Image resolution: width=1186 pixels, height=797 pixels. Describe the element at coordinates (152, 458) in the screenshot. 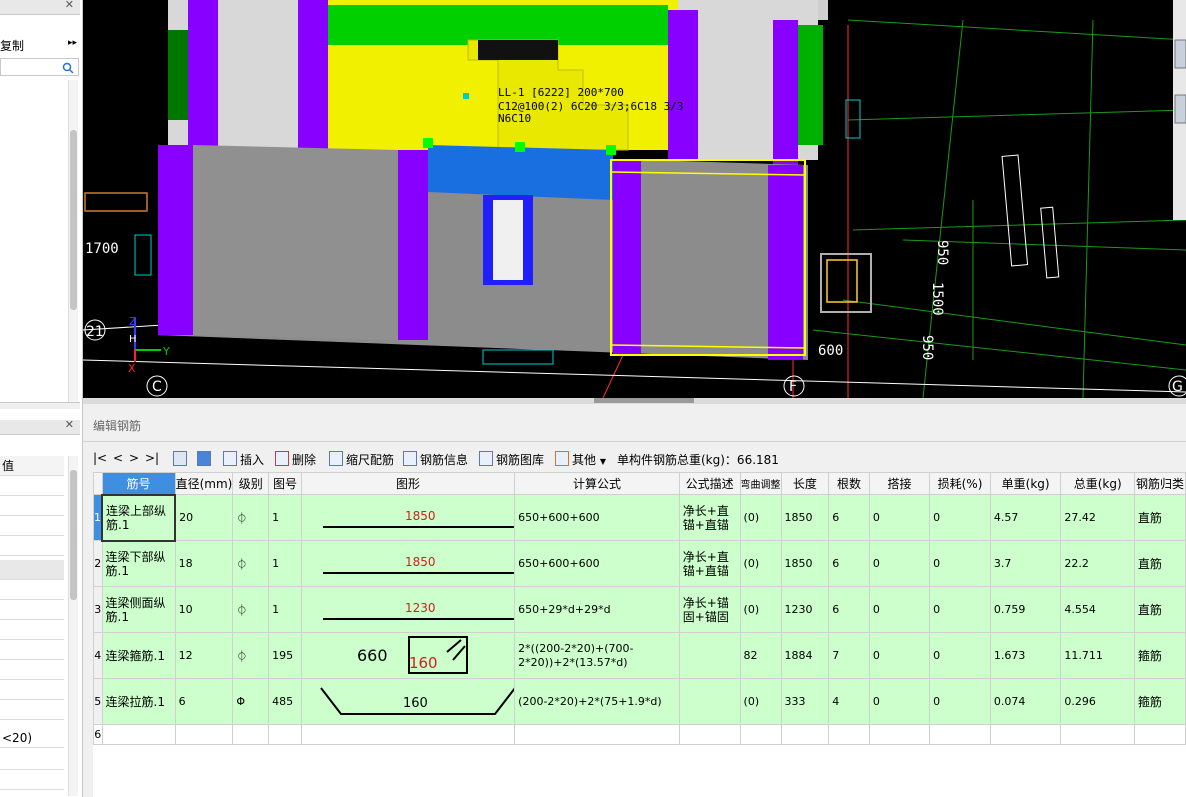

I see `nav-last-button: >|` at that location.